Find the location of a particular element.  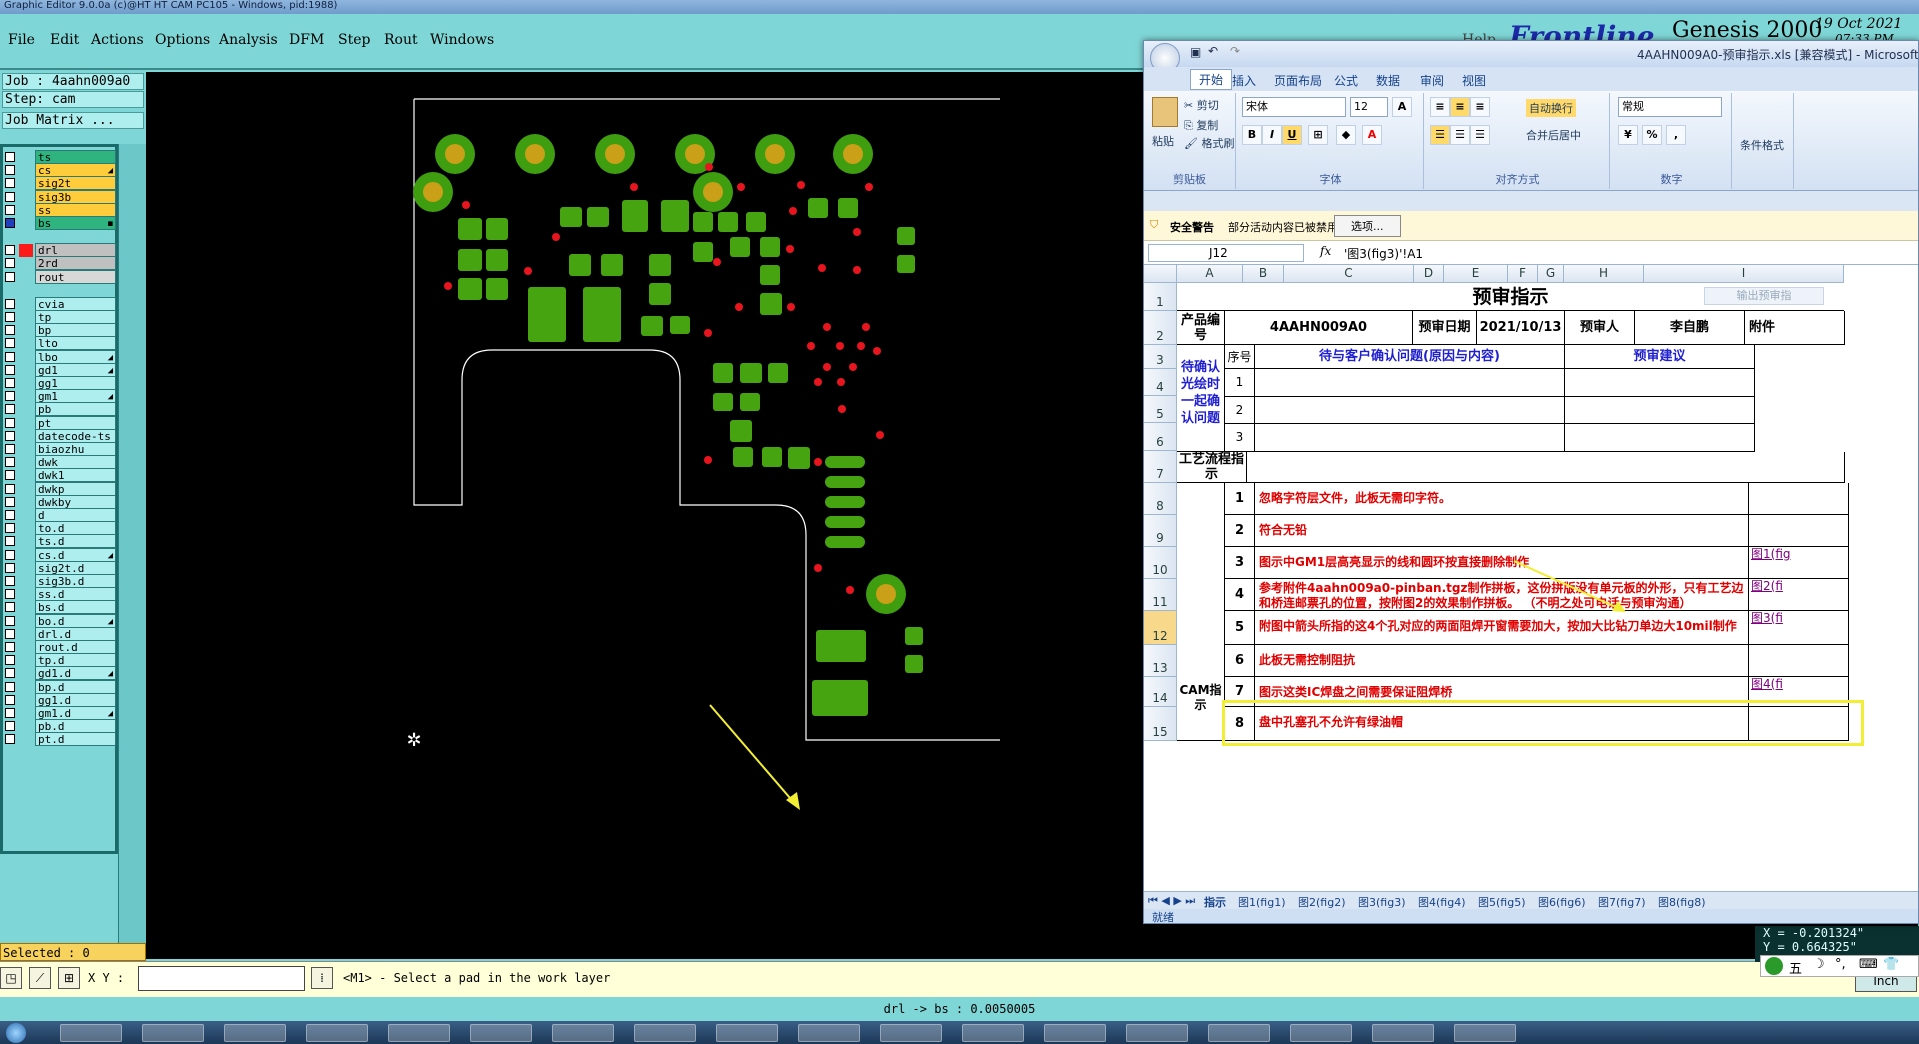

ribbon-tab: 数据 is located at coordinates (1388, 80).